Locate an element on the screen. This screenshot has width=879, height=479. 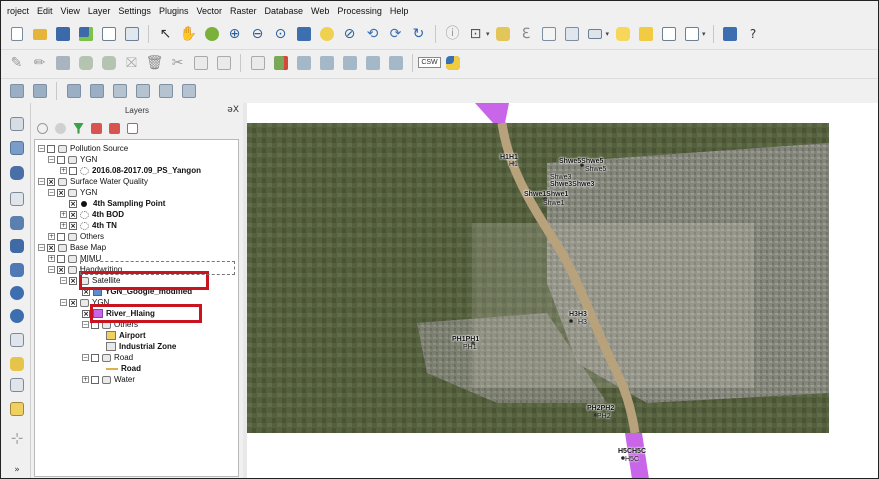
label-properties-icon is located at coordinates (395, 62).